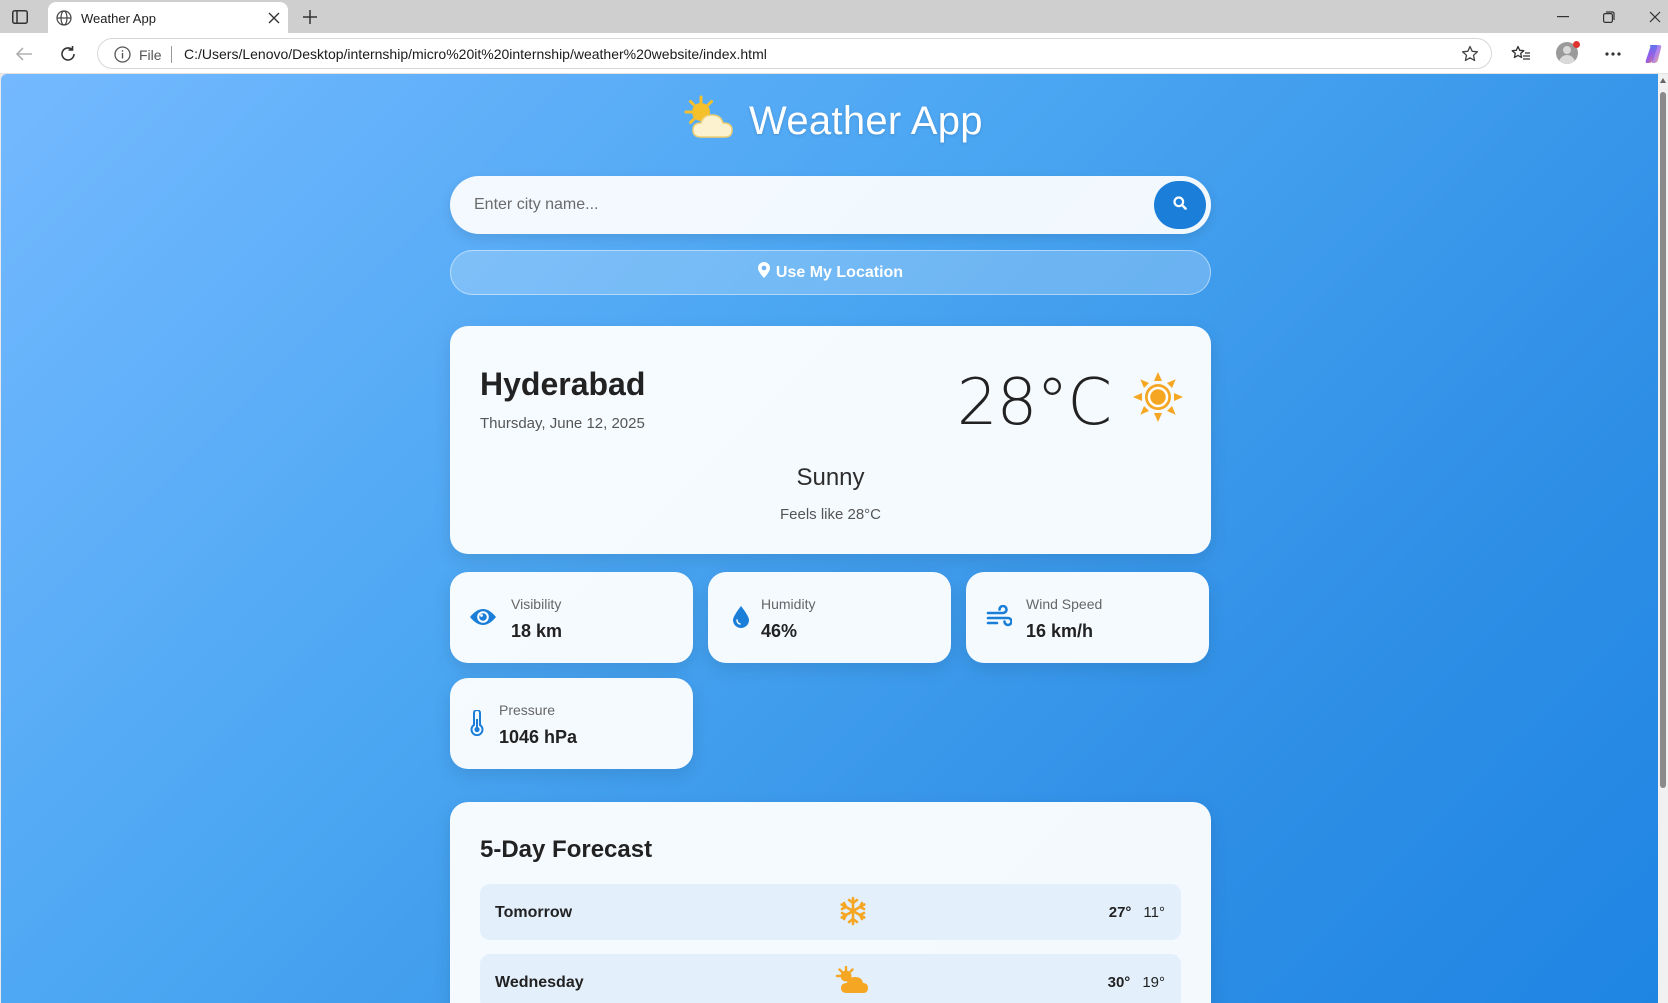 The image size is (1668, 1003). I want to click on page-scrollbar, so click(1663, 538).